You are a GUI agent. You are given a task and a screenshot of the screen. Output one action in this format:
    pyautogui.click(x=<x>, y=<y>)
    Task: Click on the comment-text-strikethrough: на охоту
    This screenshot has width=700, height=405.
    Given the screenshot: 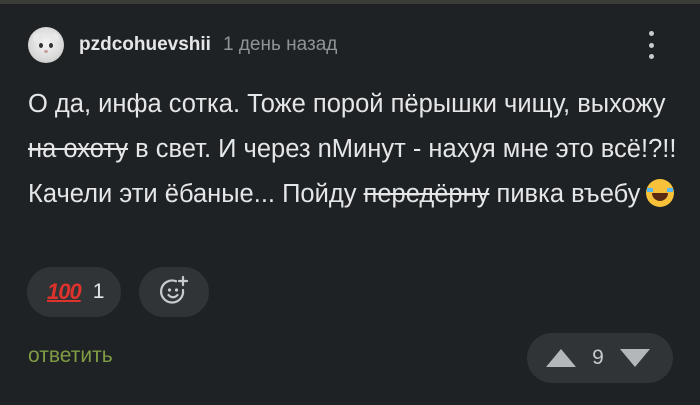 What is the action you would take?
    pyautogui.click(x=78, y=149)
    